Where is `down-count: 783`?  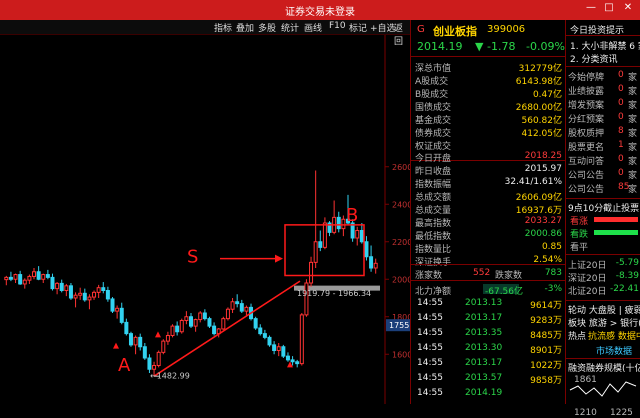 down-count: 783 is located at coordinates (553, 273).